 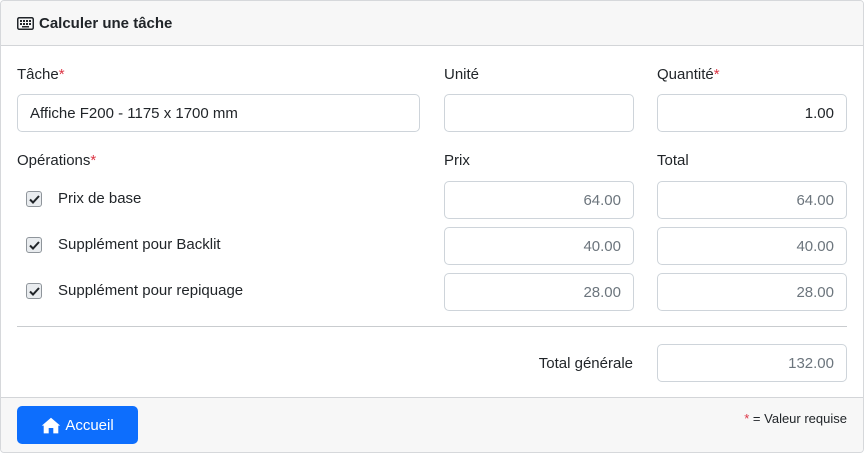 I want to click on operation-total-field: 64.00, so click(x=752, y=200).